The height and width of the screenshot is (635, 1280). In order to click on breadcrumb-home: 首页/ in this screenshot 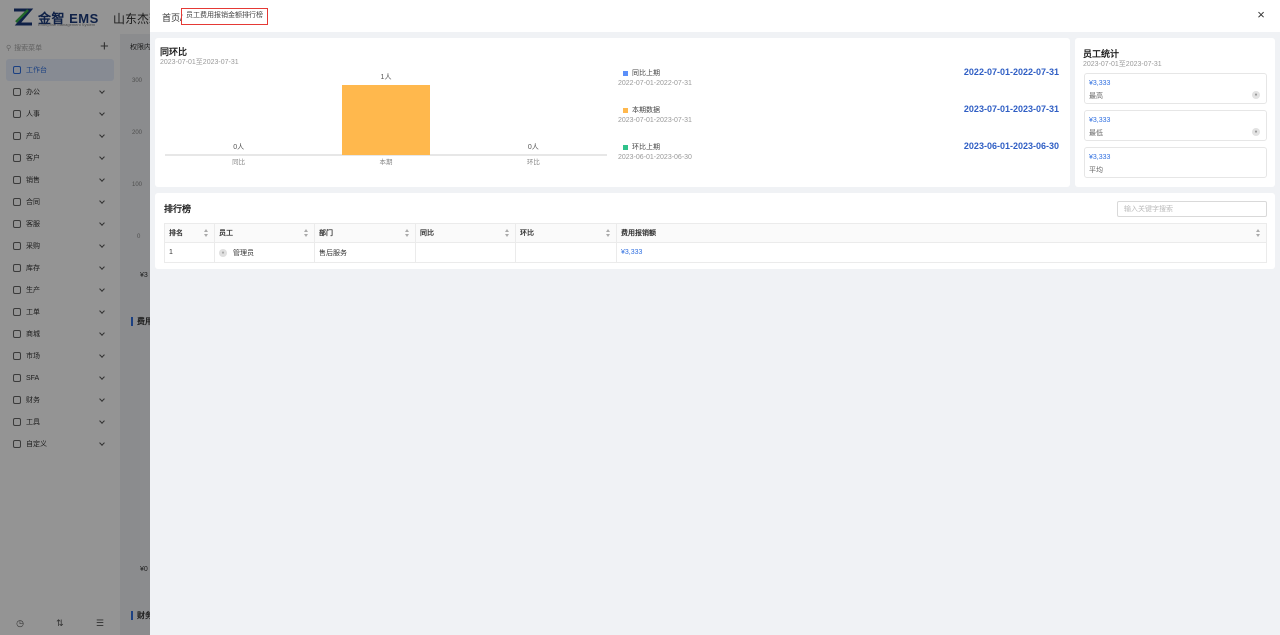, I will do `click(172, 17)`.